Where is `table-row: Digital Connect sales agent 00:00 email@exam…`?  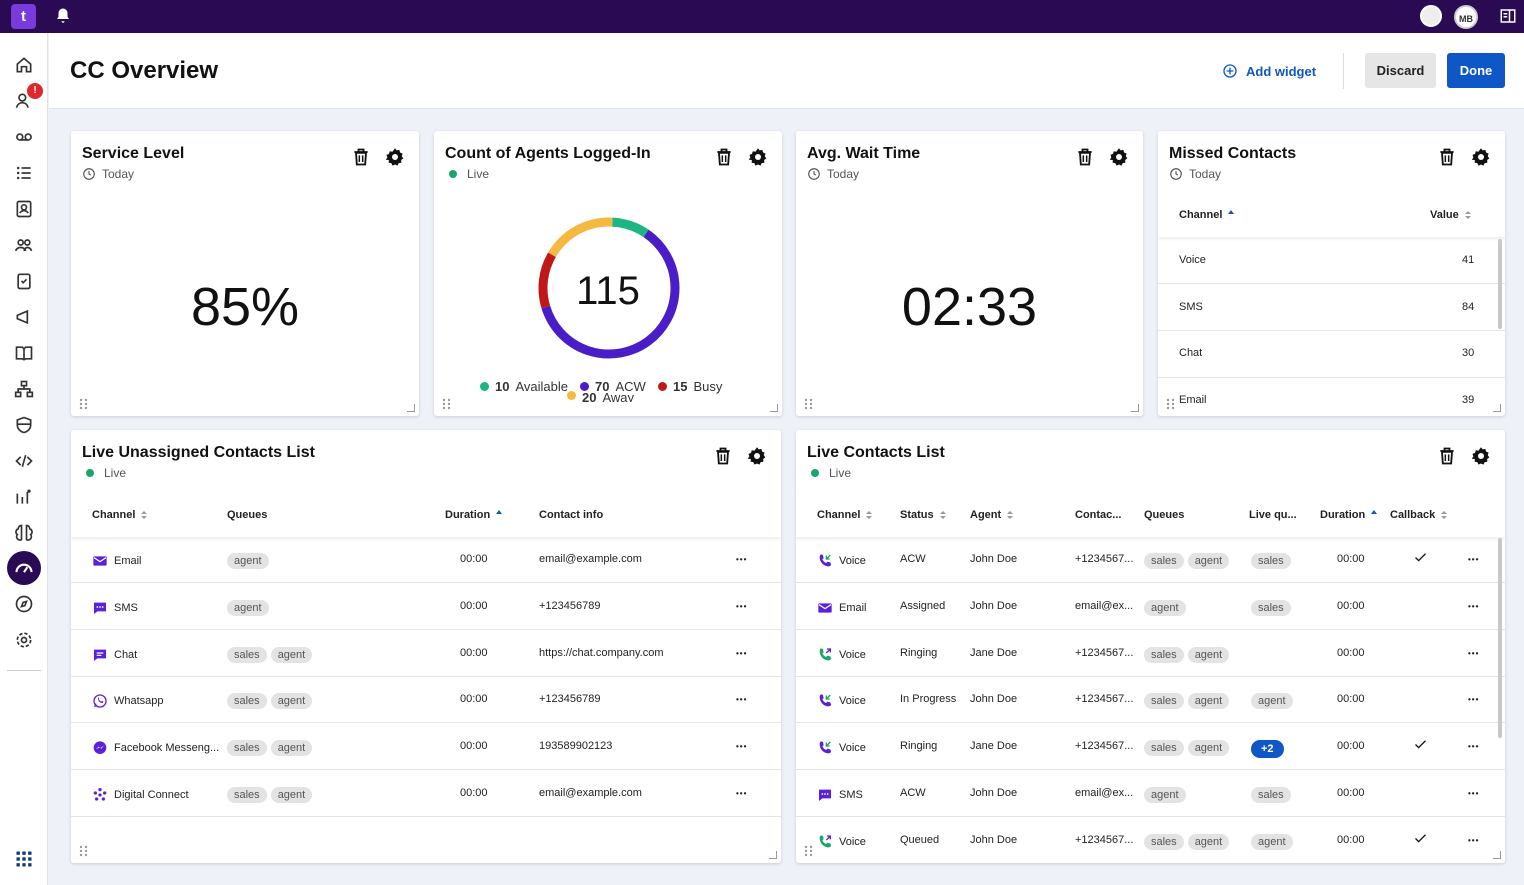
table-row: Digital Connect sales agent 00:00 email@exam… is located at coordinates (426, 793).